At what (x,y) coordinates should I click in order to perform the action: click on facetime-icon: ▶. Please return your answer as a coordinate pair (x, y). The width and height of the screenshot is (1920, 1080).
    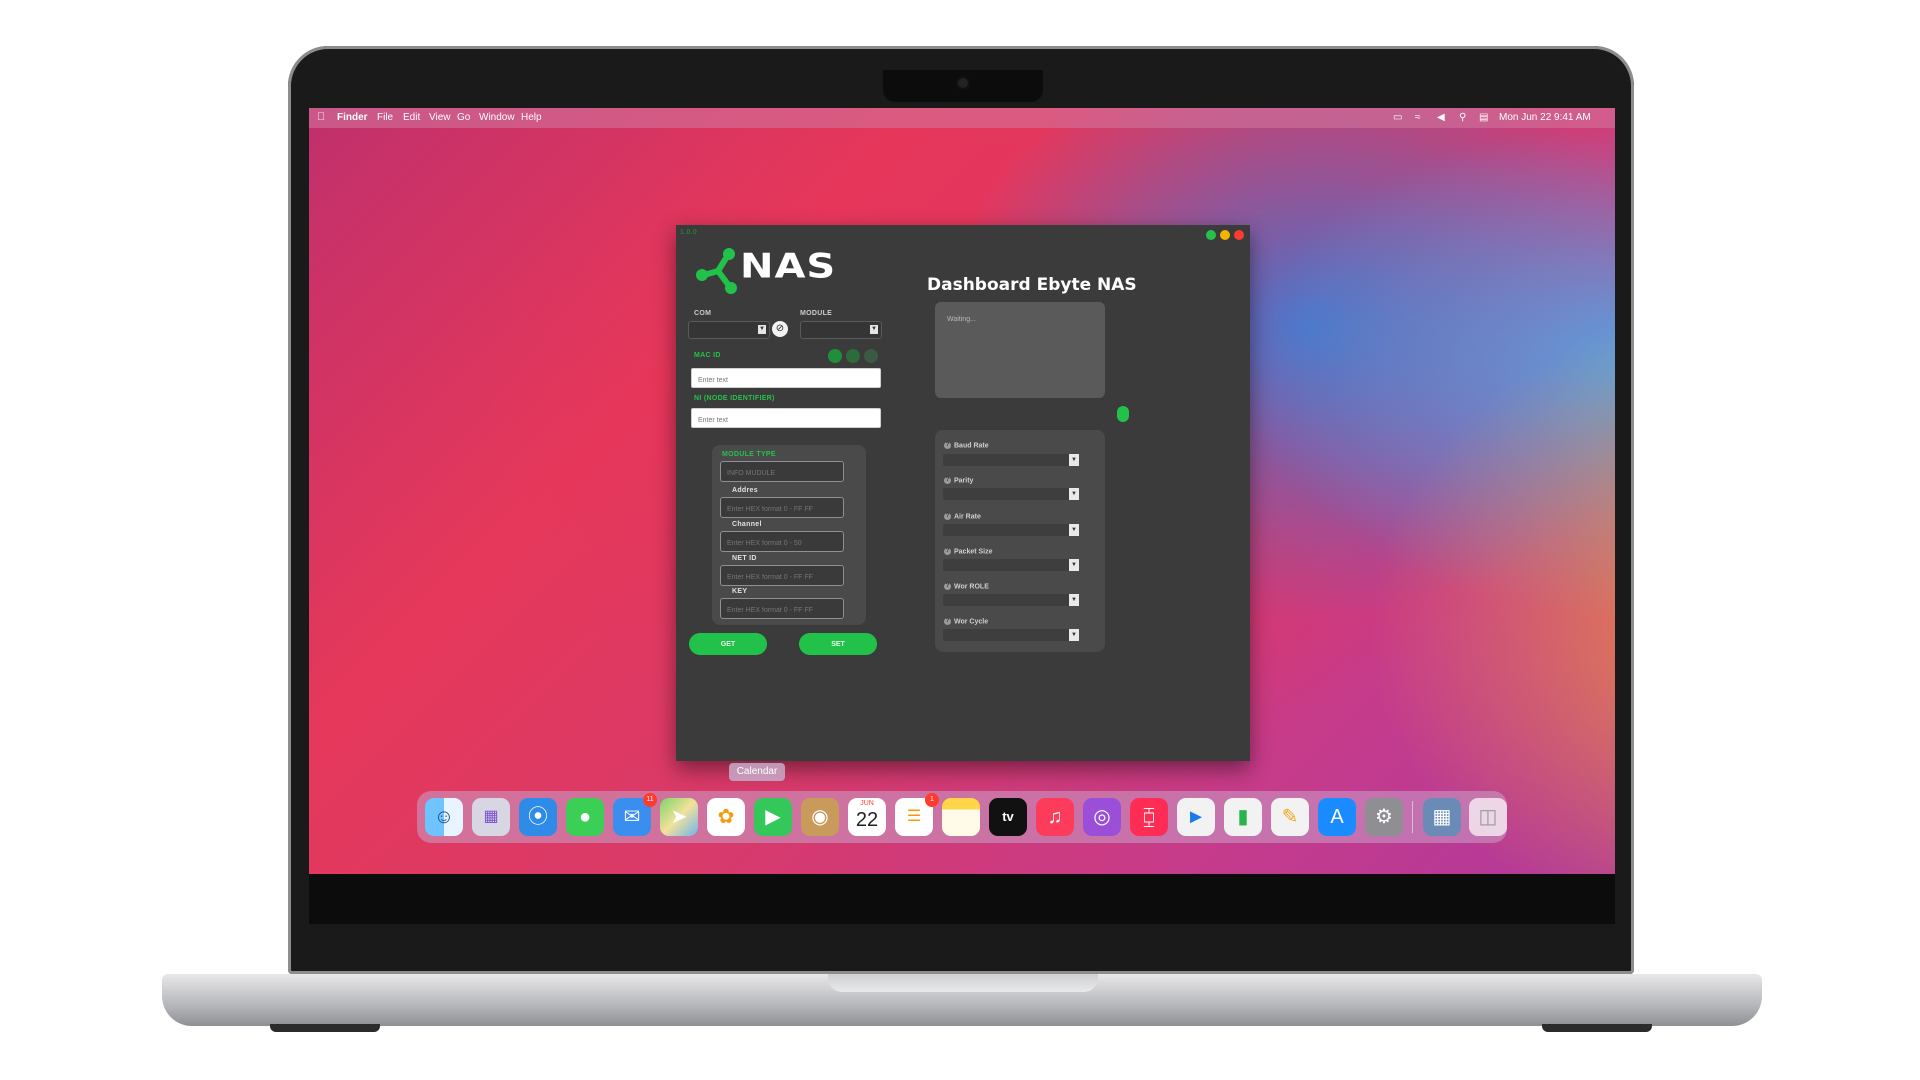
    Looking at the image, I should click on (773, 817).